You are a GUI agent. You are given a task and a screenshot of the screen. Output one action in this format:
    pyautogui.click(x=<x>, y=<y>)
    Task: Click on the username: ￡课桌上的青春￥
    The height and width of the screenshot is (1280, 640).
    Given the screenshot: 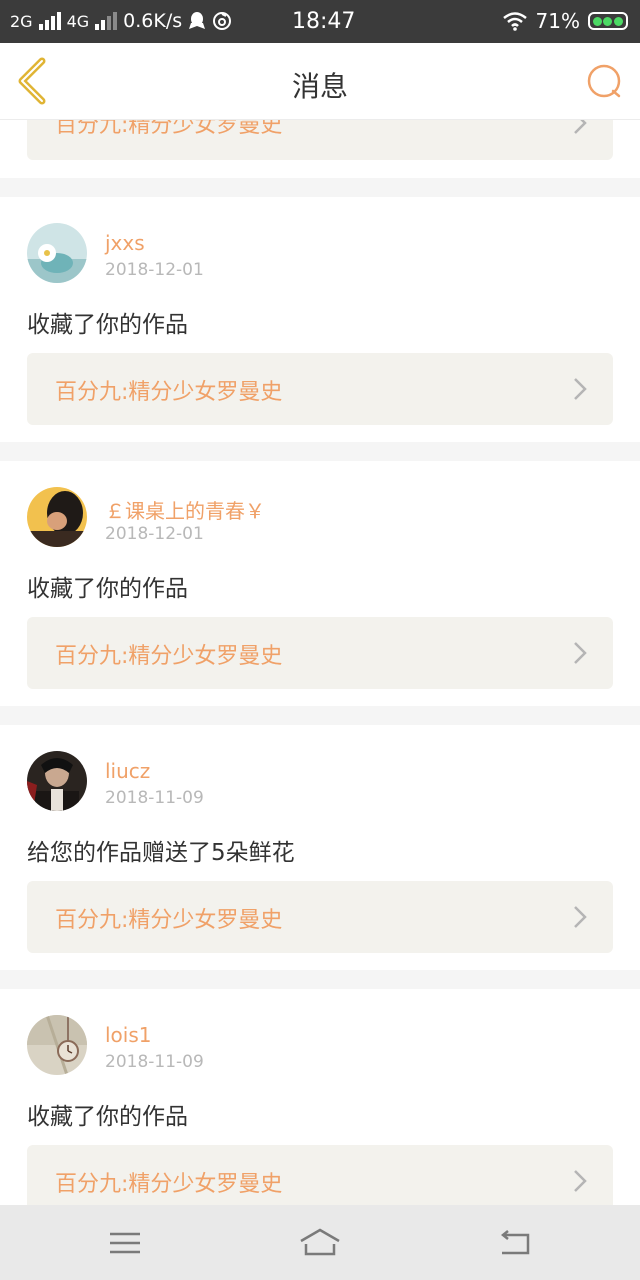 What is the action you would take?
    pyautogui.click(x=185, y=509)
    